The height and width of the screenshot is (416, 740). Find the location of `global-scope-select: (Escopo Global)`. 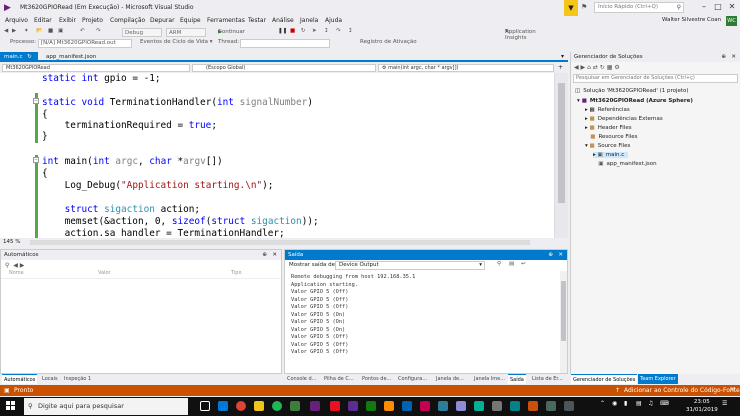

global-scope-select: (Escopo Global) is located at coordinates (284, 68).